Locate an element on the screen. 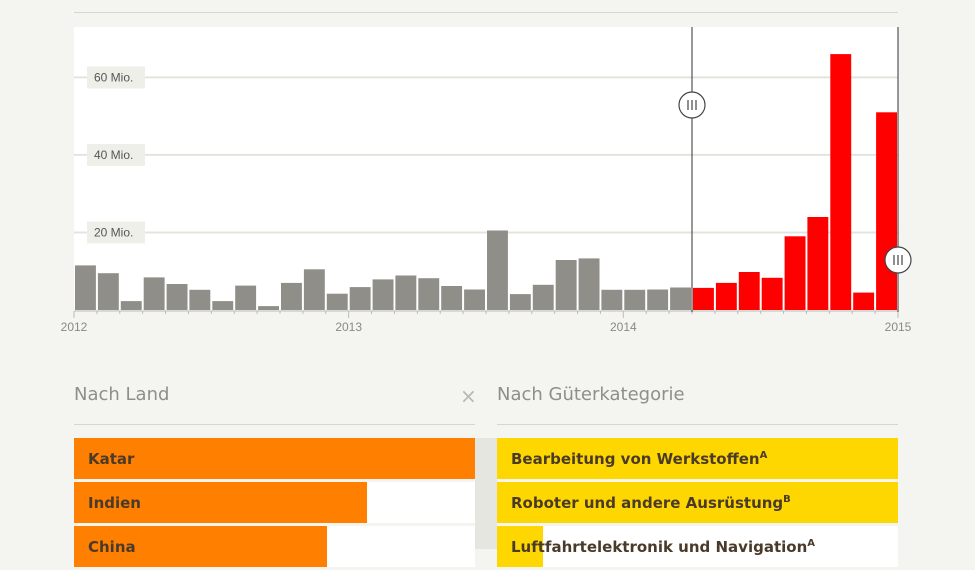 The width and height of the screenshot is (975, 570). country-panel-divider is located at coordinates (274, 424).